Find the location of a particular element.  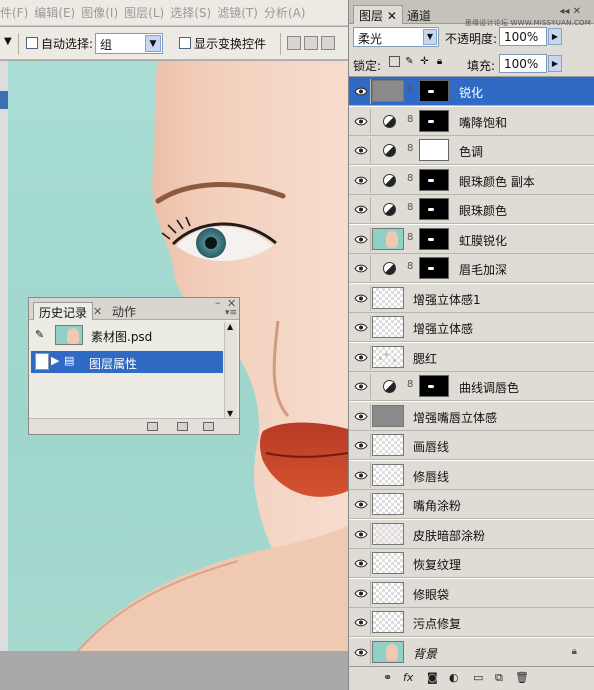

minimize-icon: – is located at coordinates (218, 302).